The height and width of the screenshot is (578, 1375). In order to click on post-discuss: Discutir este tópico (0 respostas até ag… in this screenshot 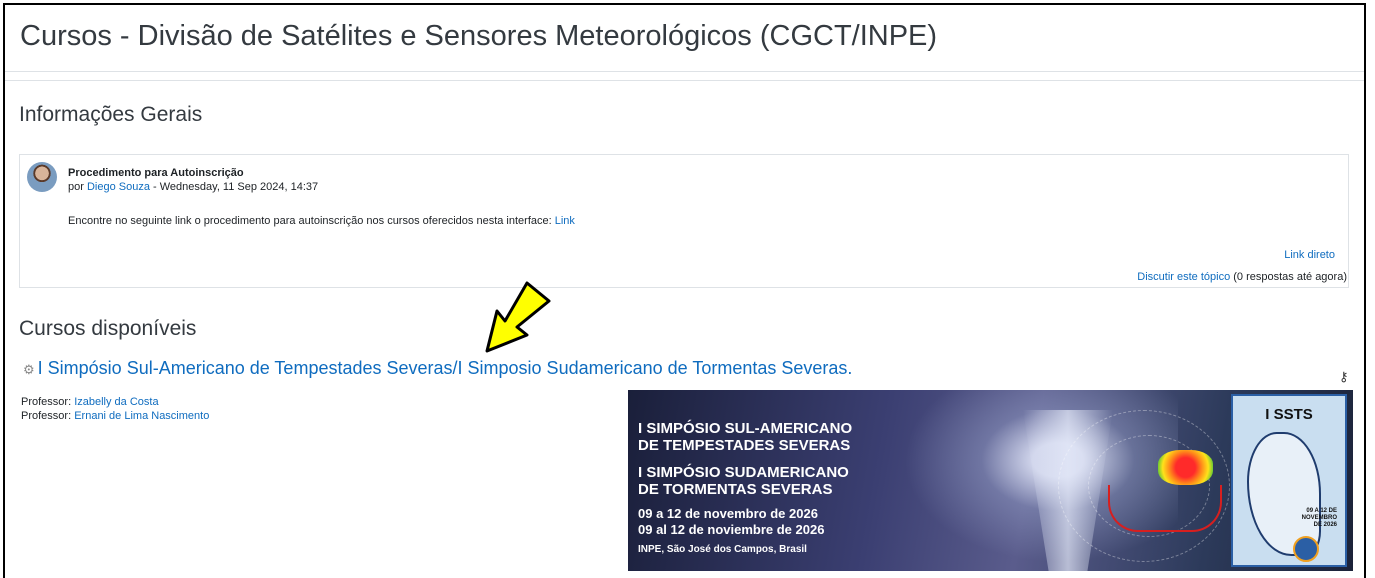, I will do `click(1242, 277)`.